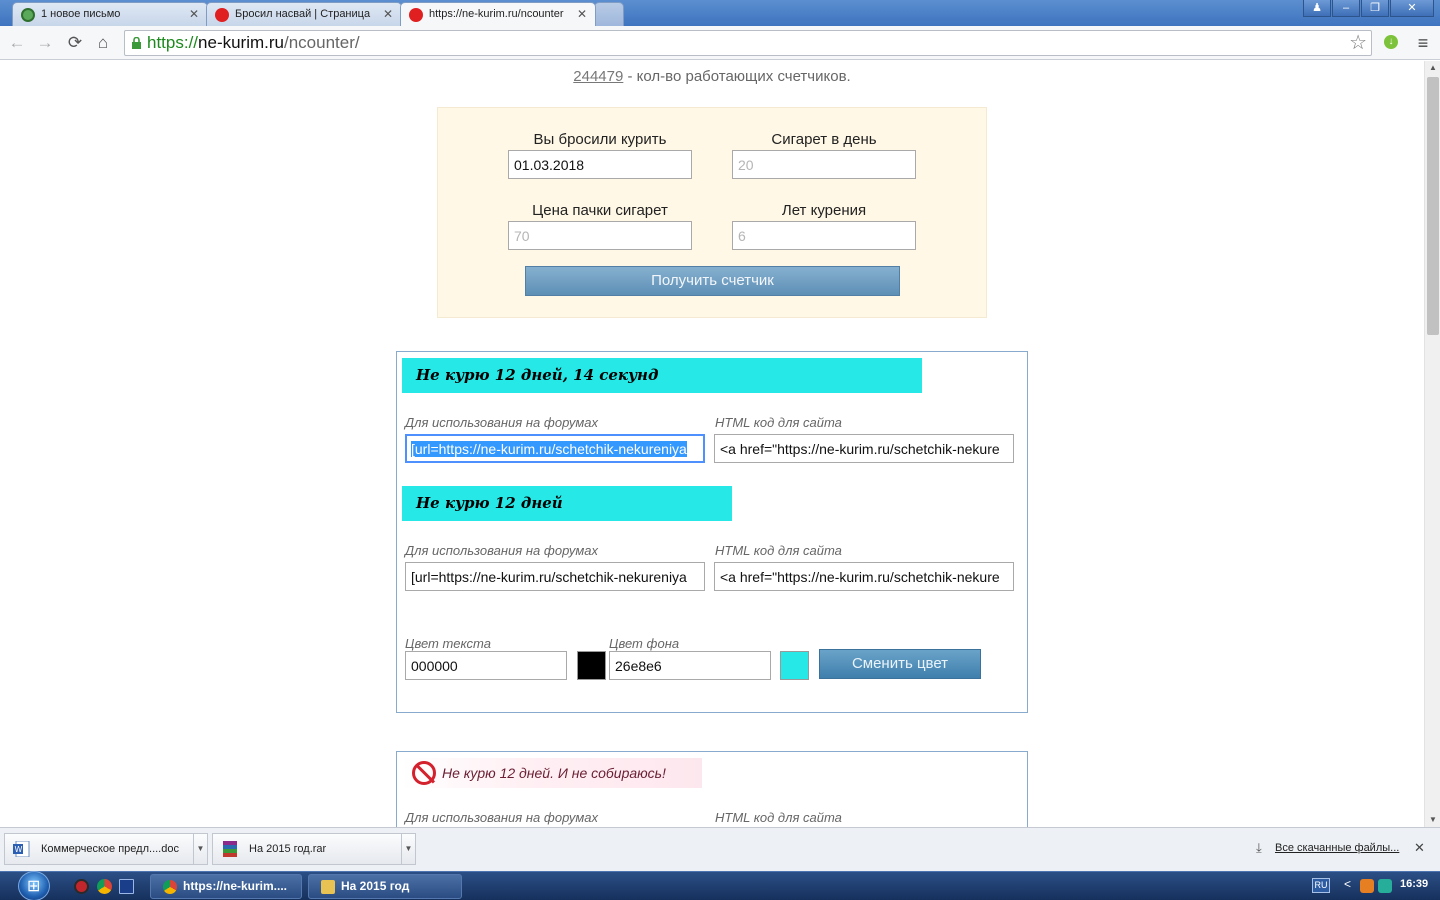 The width and height of the screenshot is (1440, 900). What do you see at coordinates (45, 43) in the screenshot?
I see `forward-arrow-icon: →` at bounding box center [45, 43].